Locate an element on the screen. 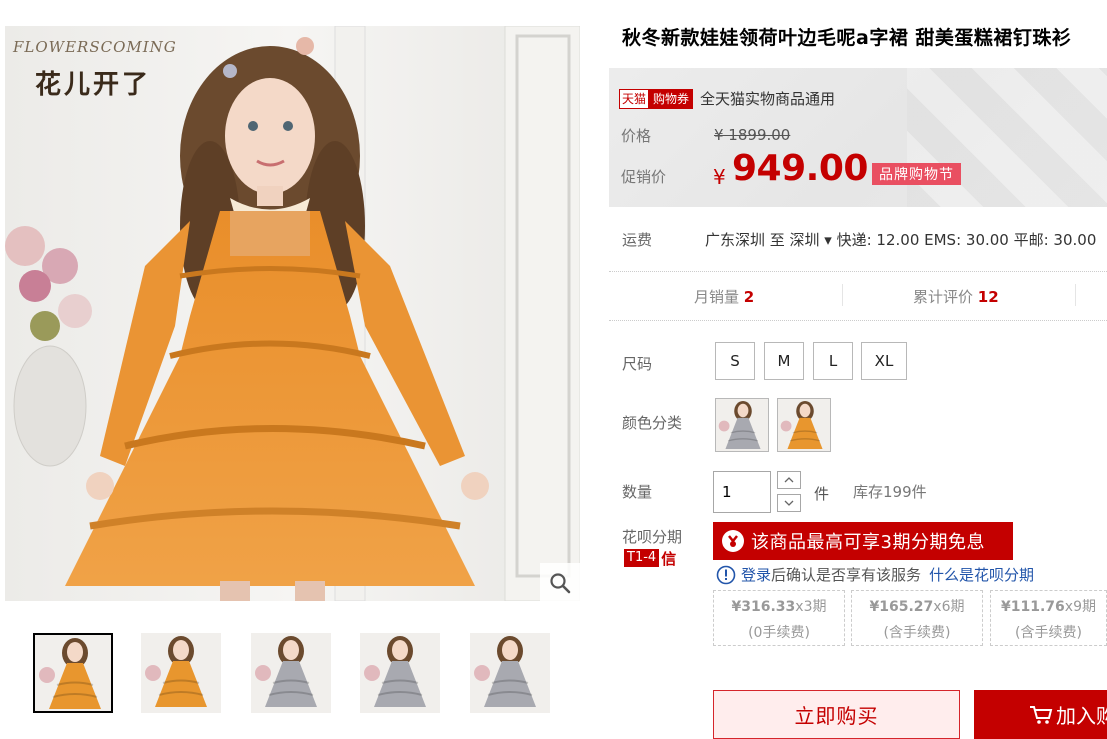 This screenshot has width=1107, height=739. promo-currency: ¥ is located at coordinates (719, 177).